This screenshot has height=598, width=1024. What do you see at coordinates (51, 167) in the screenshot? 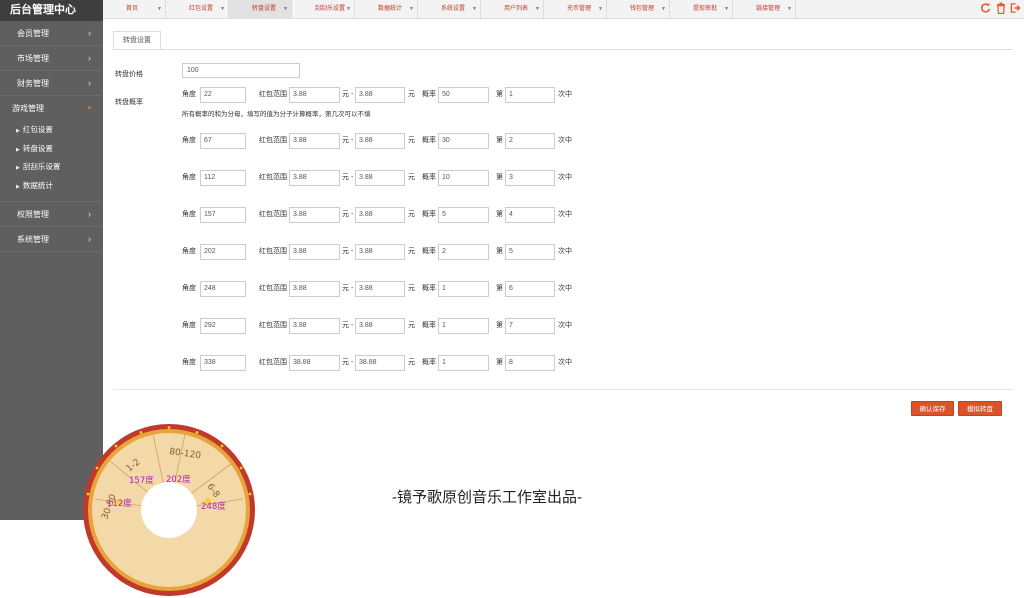
I see `sidebar-subitem-scratch: ▶ 刮刮乐设置` at bounding box center [51, 167].